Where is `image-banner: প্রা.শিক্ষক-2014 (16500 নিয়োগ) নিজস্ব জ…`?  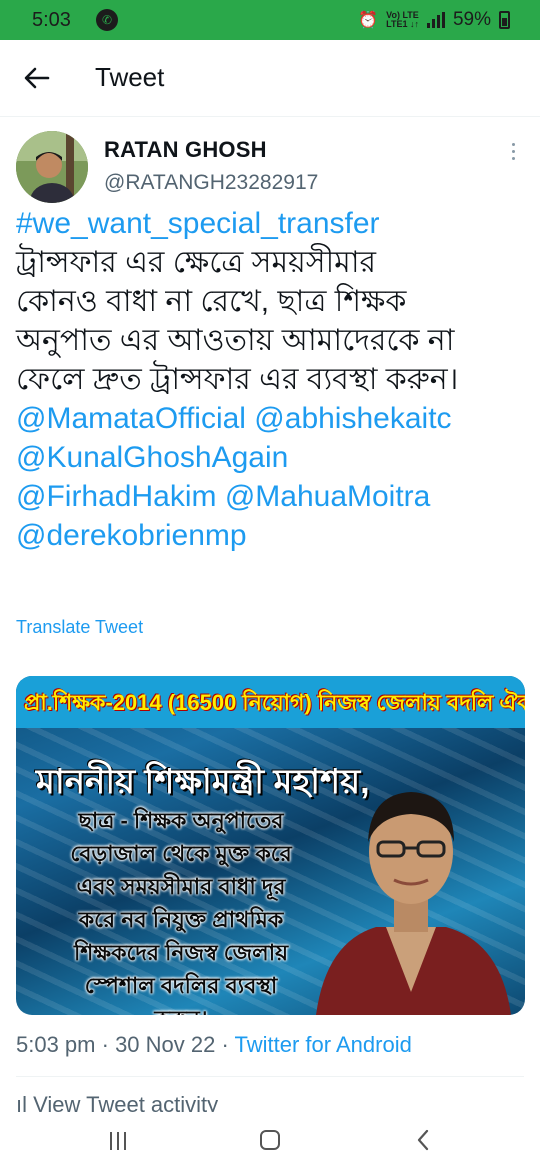 image-banner: প্রা.শিক্ষক-2014 (16500 নিয়োগ) নিজস্ব জ… is located at coordinates (270, 702).